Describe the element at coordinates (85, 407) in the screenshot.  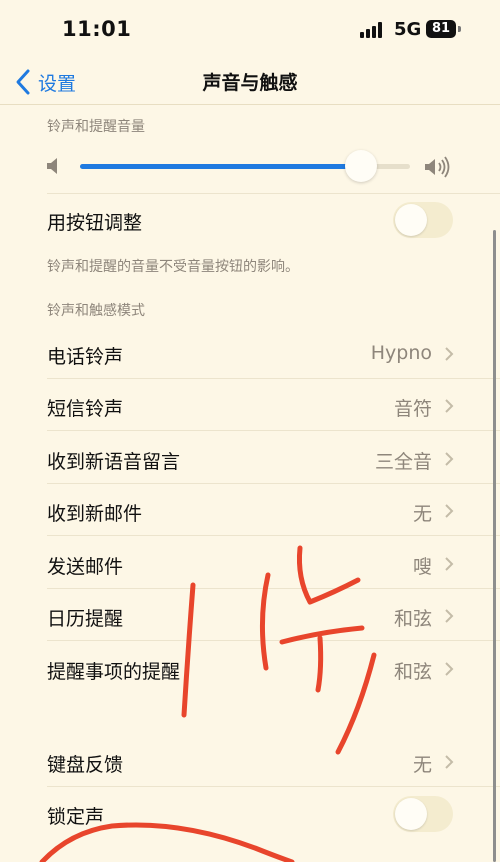
I see `row-text-tone-label: 短信铃声` at that location.